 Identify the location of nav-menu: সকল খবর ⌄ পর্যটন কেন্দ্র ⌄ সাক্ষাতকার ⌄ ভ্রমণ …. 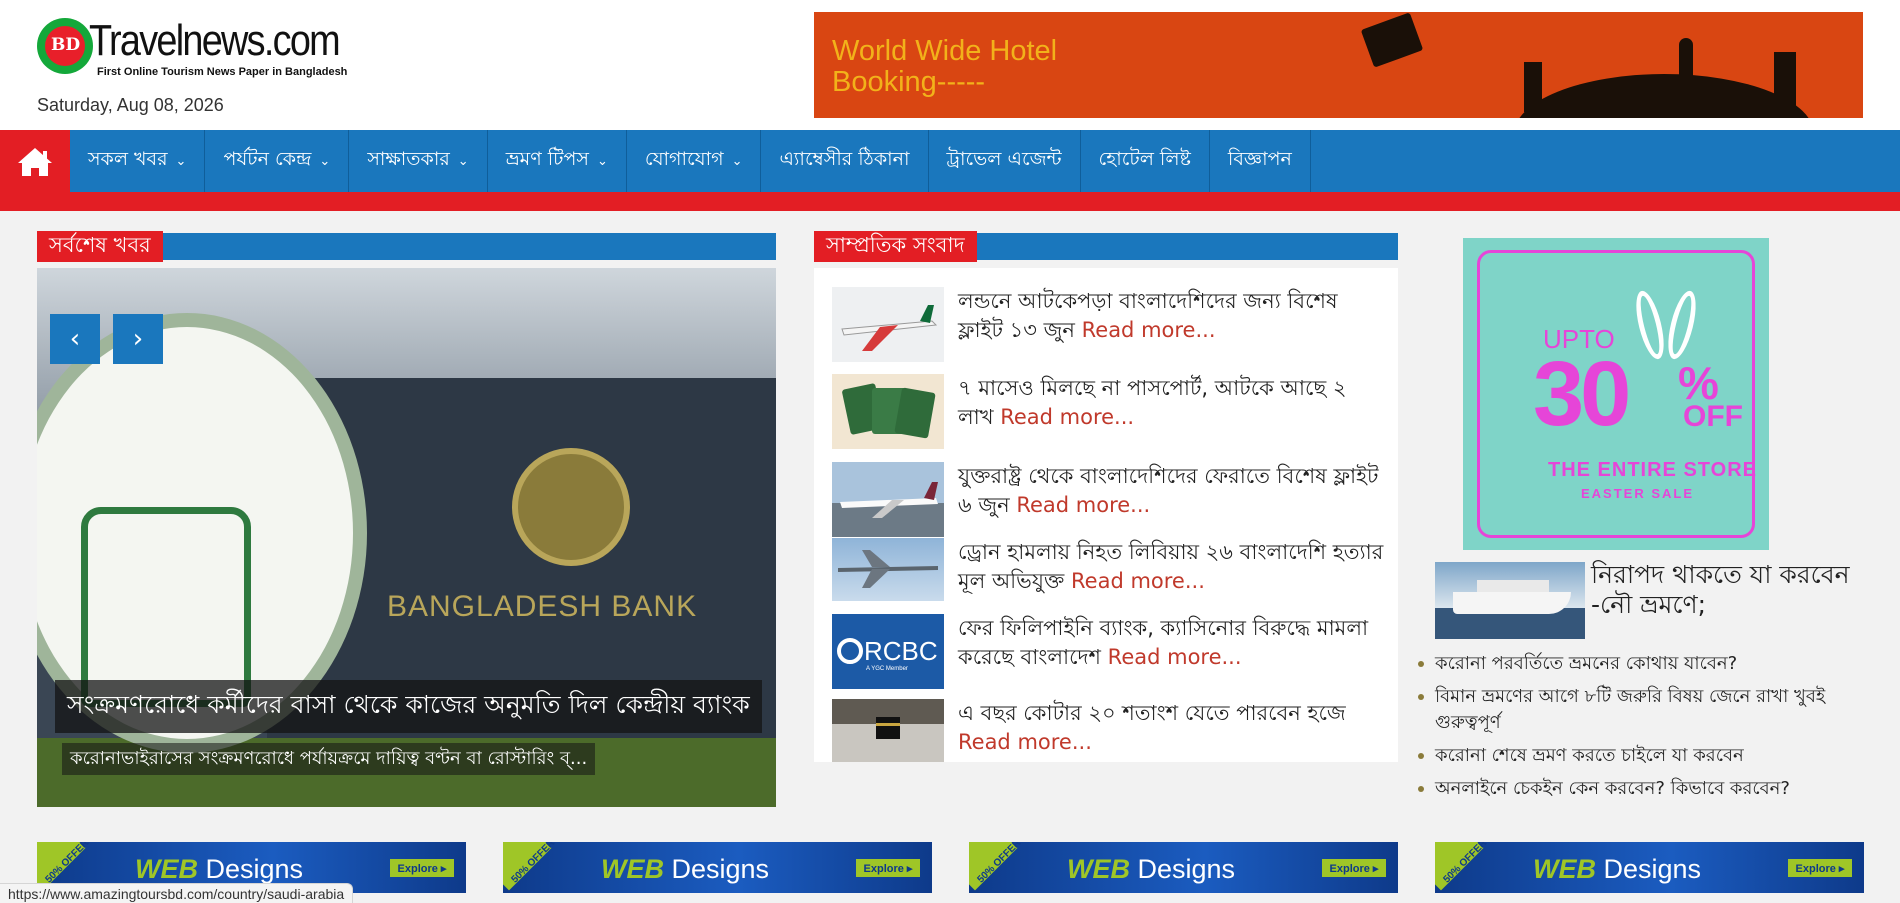
(690, 161).